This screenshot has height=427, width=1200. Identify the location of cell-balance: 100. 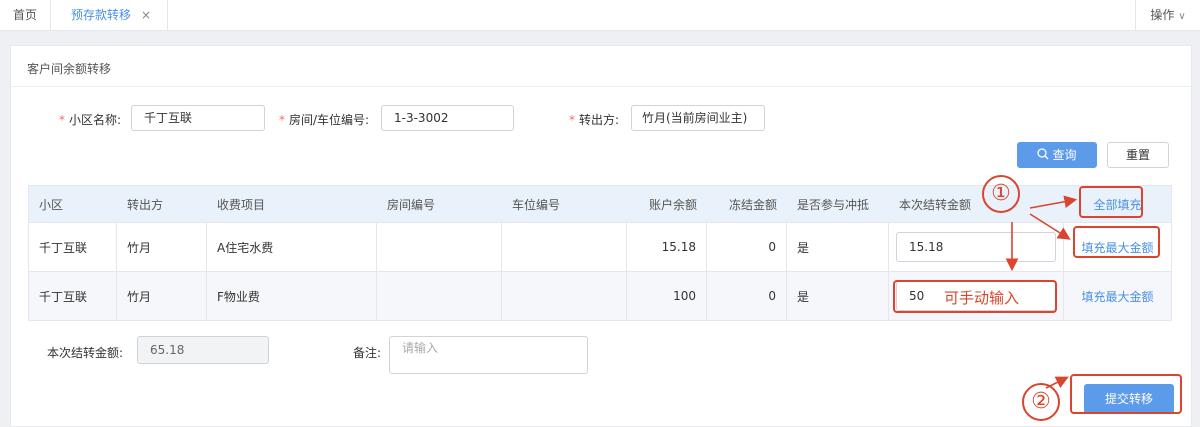
(667, 296).